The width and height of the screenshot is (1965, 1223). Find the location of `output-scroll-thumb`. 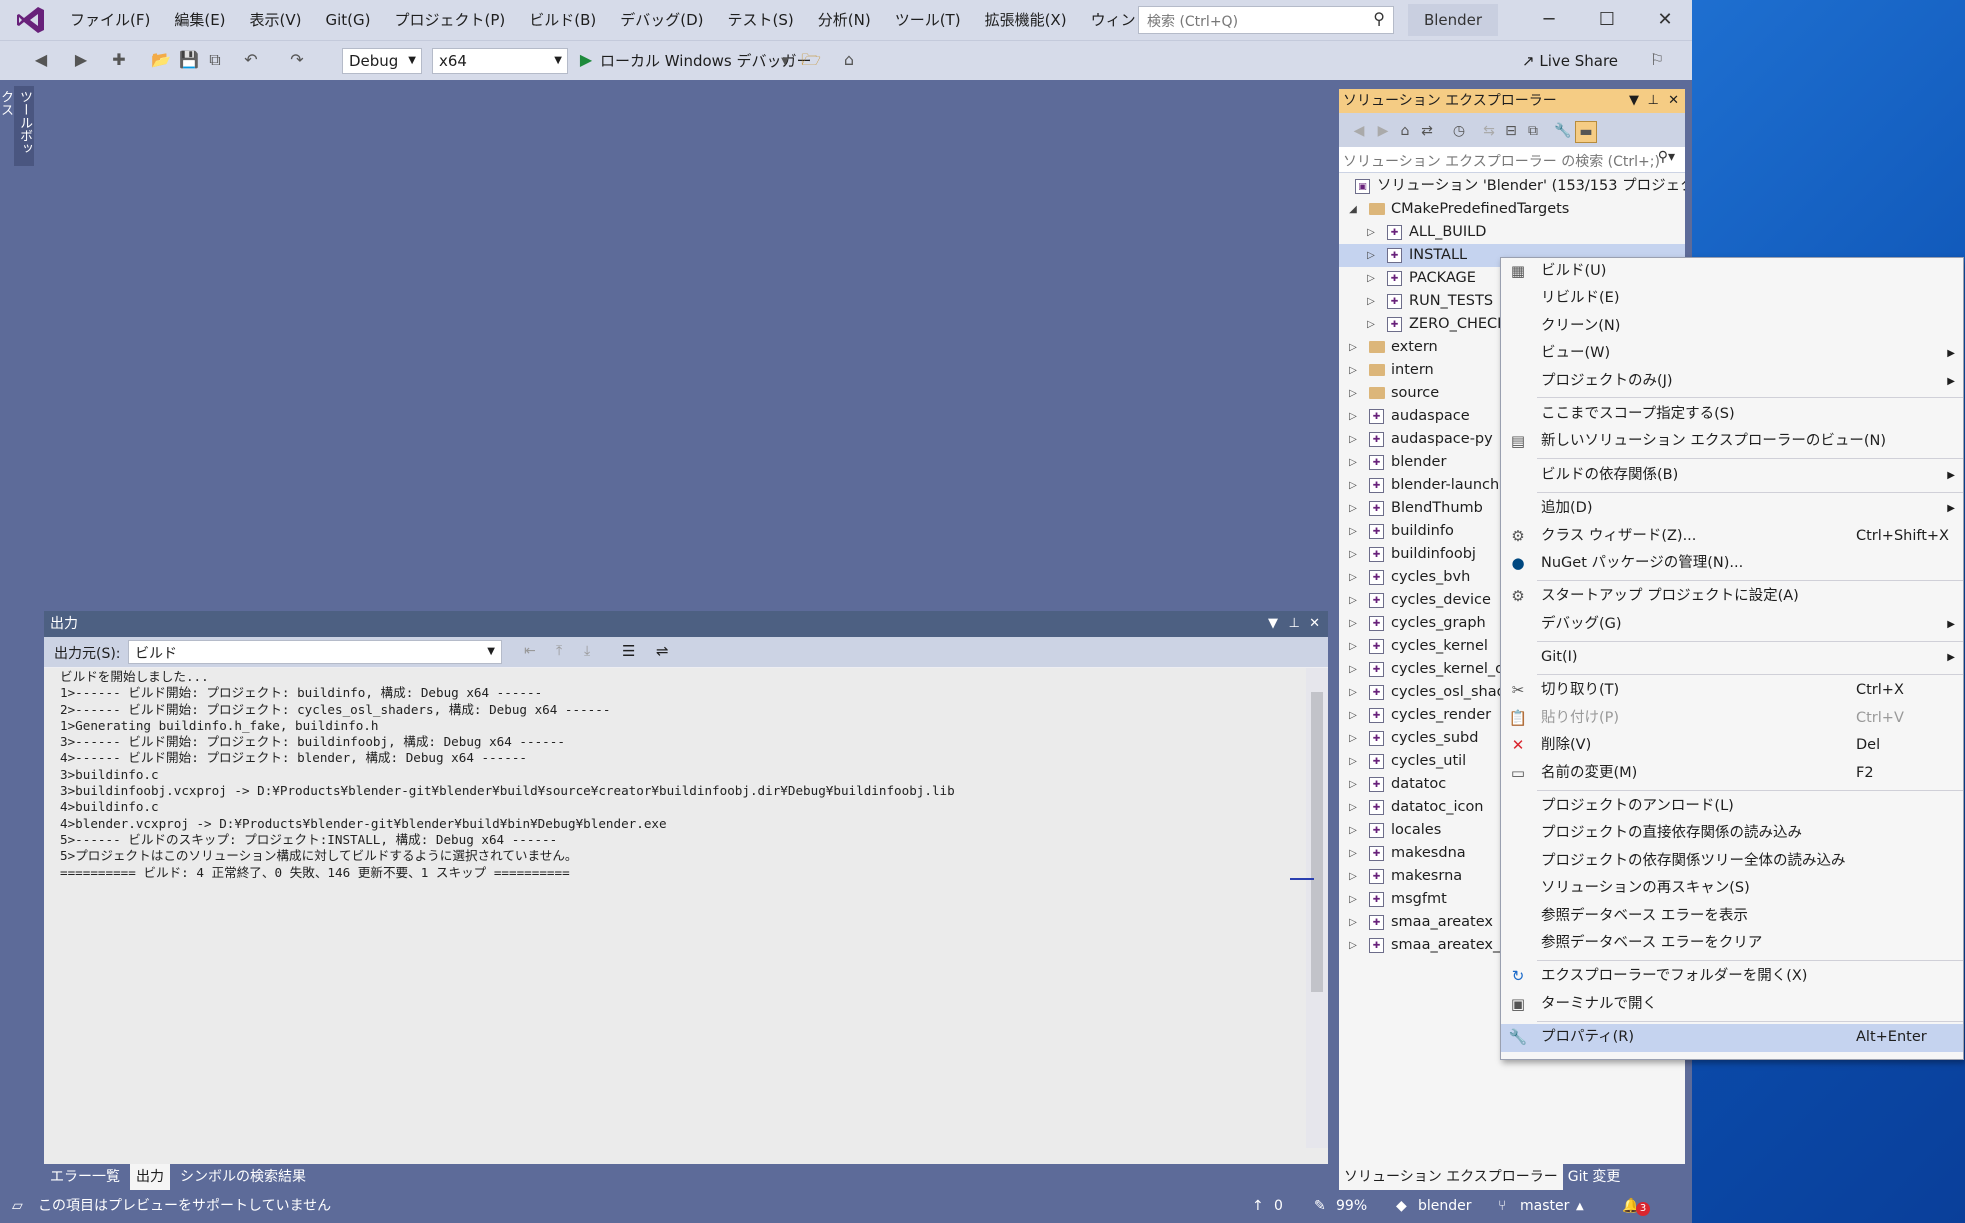

output-scroll-thumb is located at coordinates (1317, 842).